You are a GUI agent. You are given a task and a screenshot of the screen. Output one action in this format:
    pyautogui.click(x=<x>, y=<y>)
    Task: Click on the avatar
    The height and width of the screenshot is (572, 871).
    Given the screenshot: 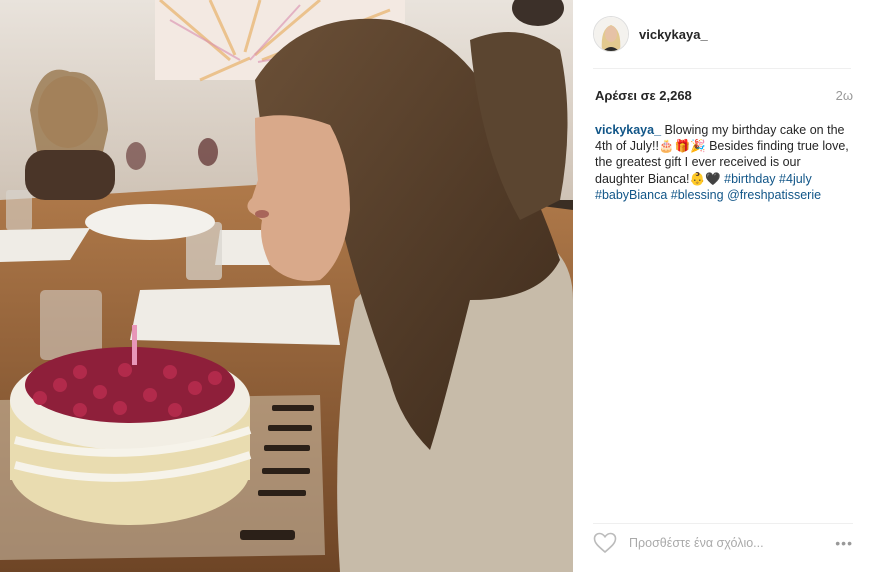 What is the action you would take?
    pyautogui.click(x=611, y=34)
    